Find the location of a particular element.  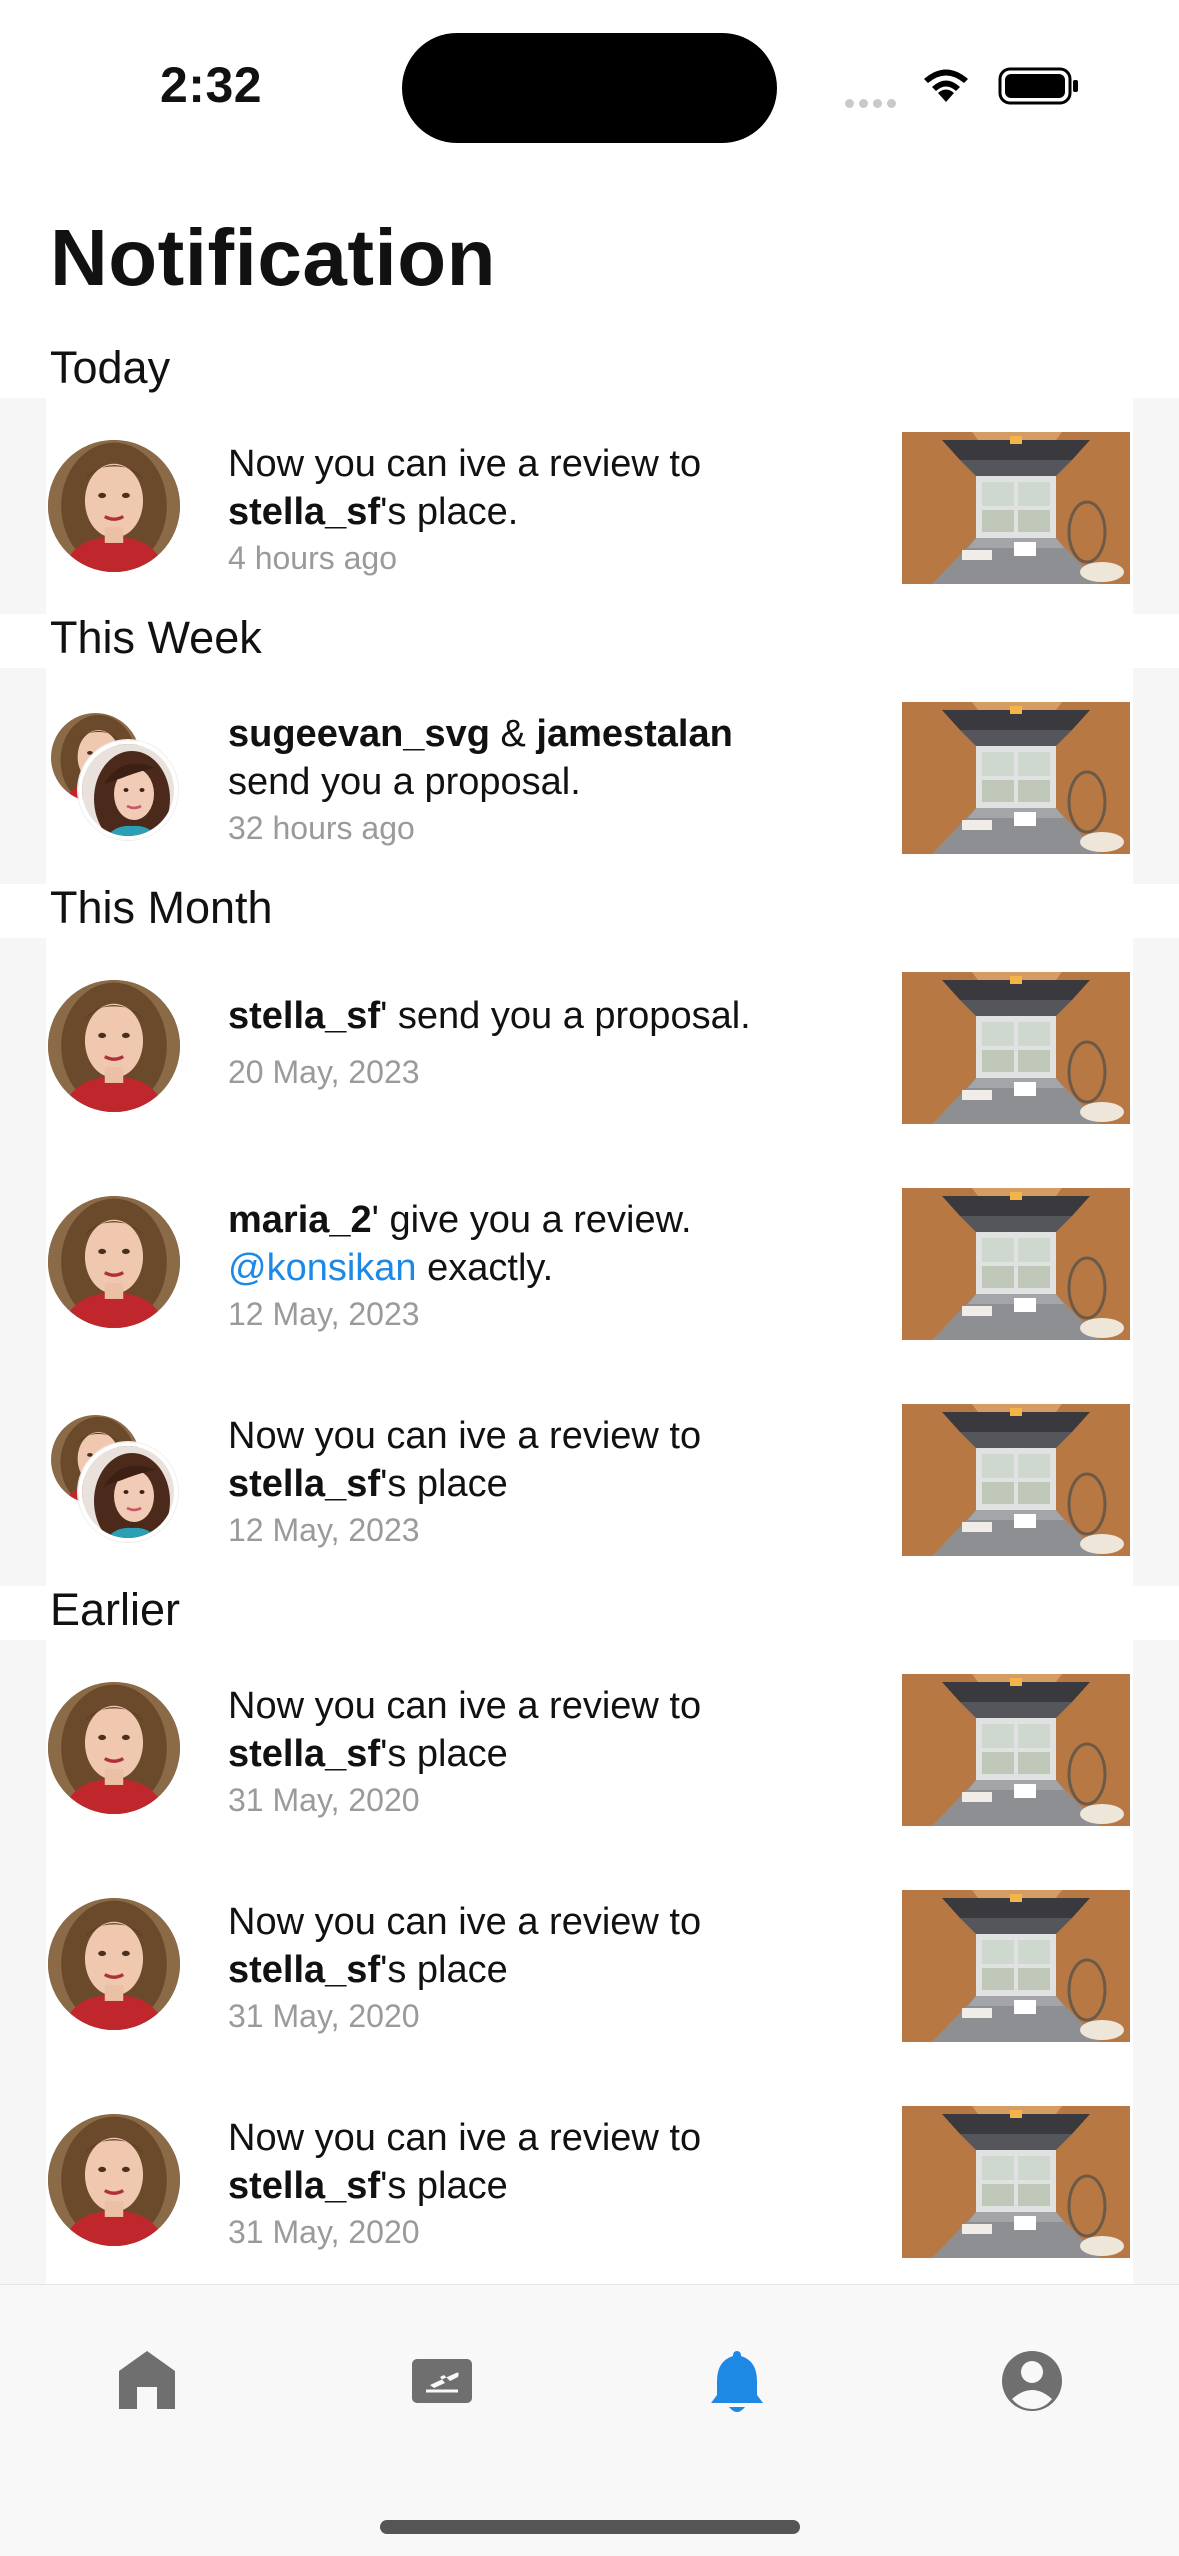

username: maria_2 is located at coordinates (300, 1220).